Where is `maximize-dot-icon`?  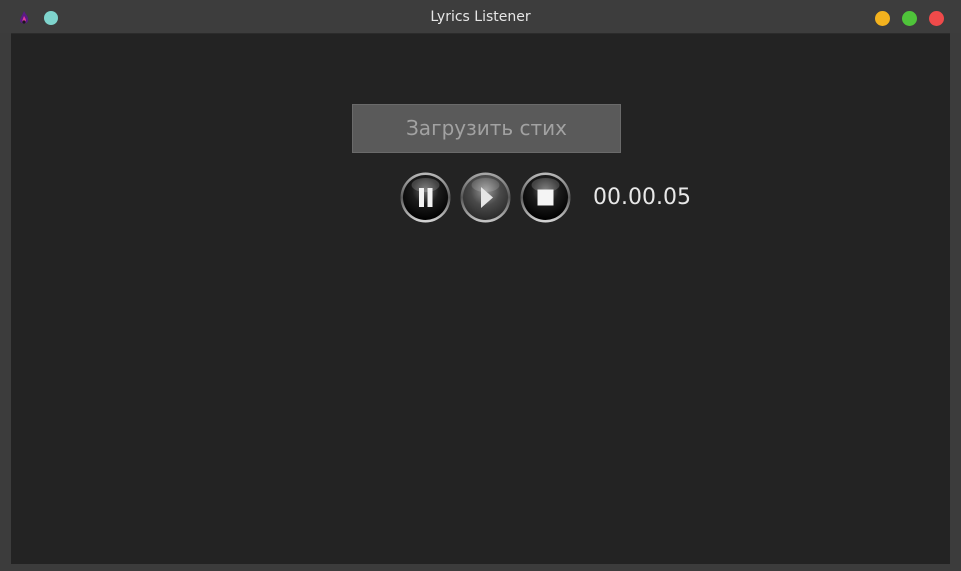
maximize-dot-icon is located at coordinates (909, 18).